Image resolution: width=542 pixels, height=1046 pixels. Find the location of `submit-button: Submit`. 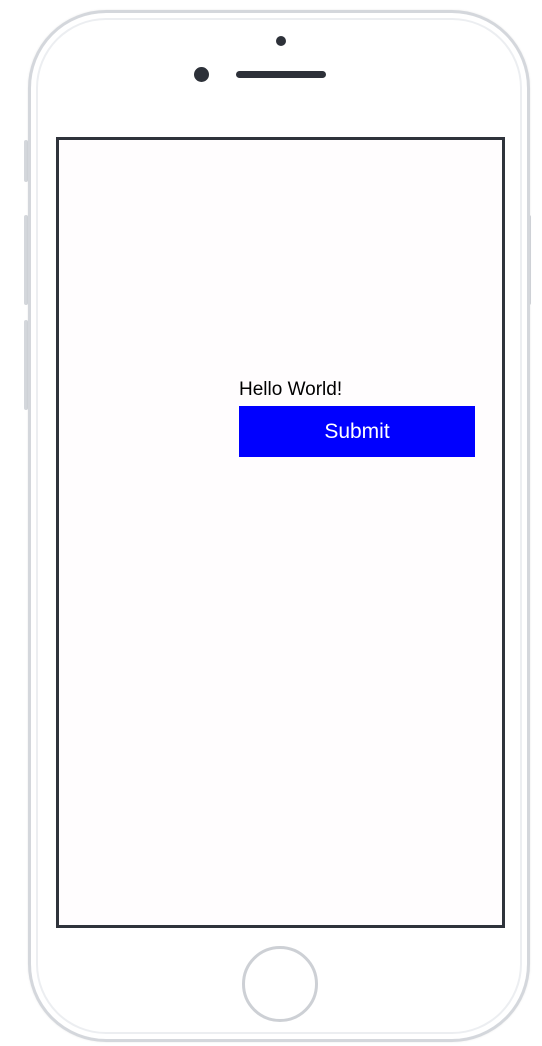

submit-button: Submit is located at coordinates (357, 431).